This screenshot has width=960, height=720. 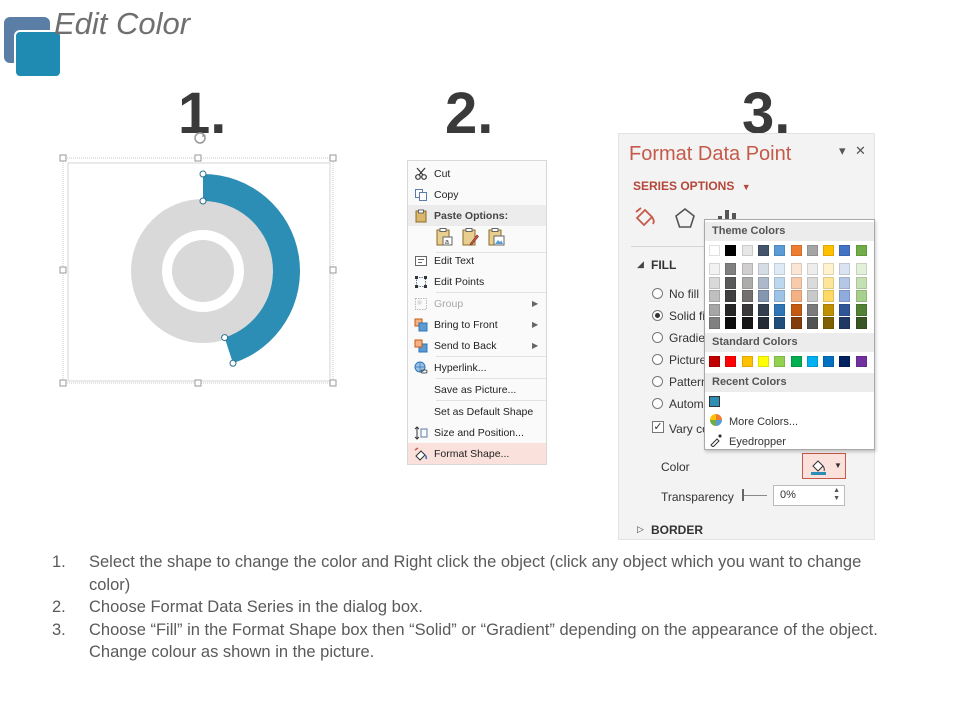 What do you see at coordinates (477, 194) in the screenshot?
I see `menu-item-copy: Copy` at bounding box center [477, 194].